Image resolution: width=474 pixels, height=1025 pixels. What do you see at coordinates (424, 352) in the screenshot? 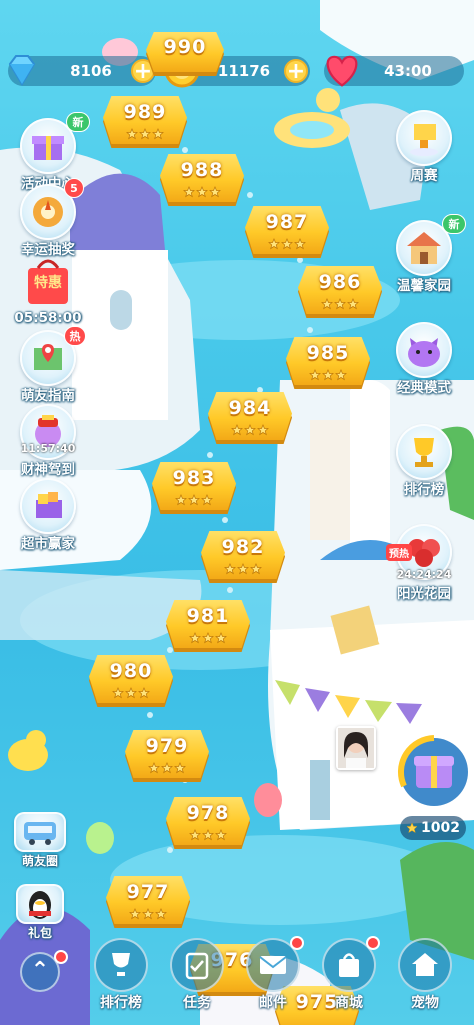
I see `purple-cat-icon` at bounding box center [424, 352].